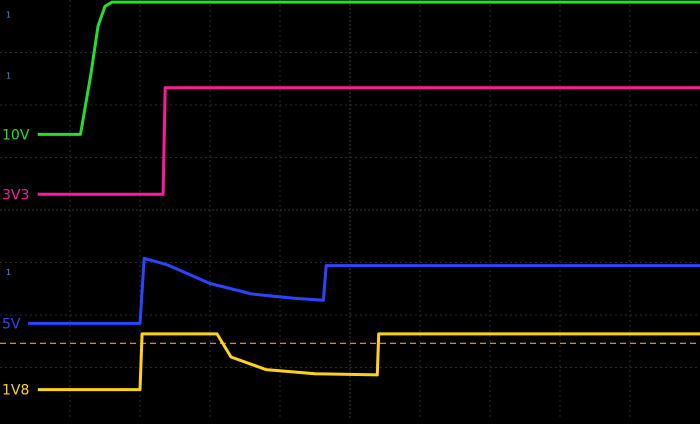 This screenshot has width=700, height=424. What do you see at coordinates (11, 324) in the screenshot?
I see `channel-label: 5V` at bounding box center [11, 324].